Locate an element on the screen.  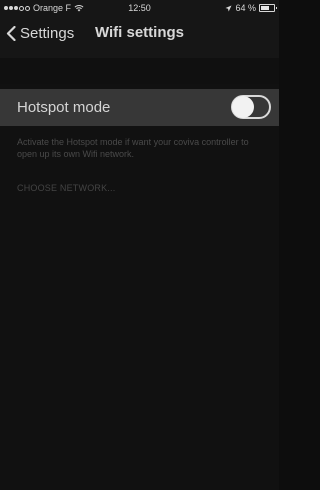
battery-fill is located at coordinates (265, 8).